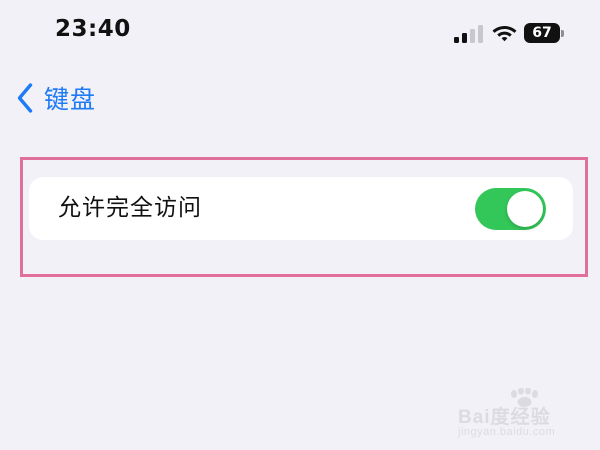  Describe the element at coordinates (504, 417) in the screenshot. I see `watermark-text: Bai度经验` at that location.